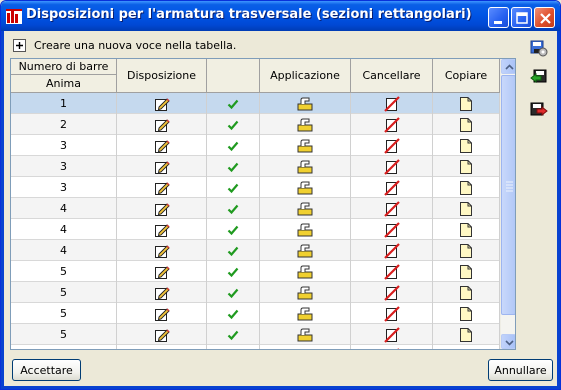 This screenshot has height=390, width=561. I want to click on export-disk-icon, so click(539, 110).